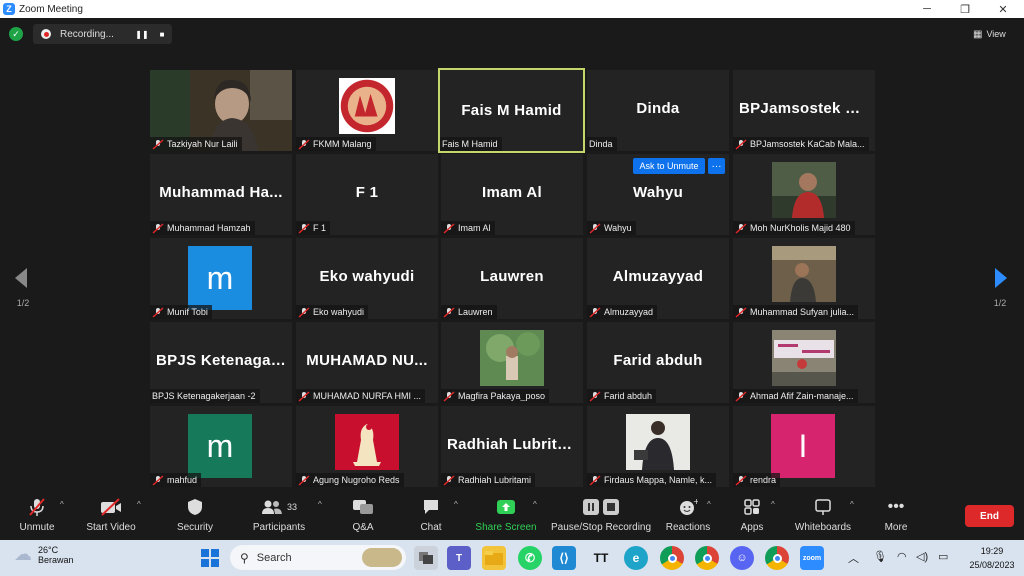 The image size is (1024, 576). I want to click on battery-icon: ▭, so click(943, 556).